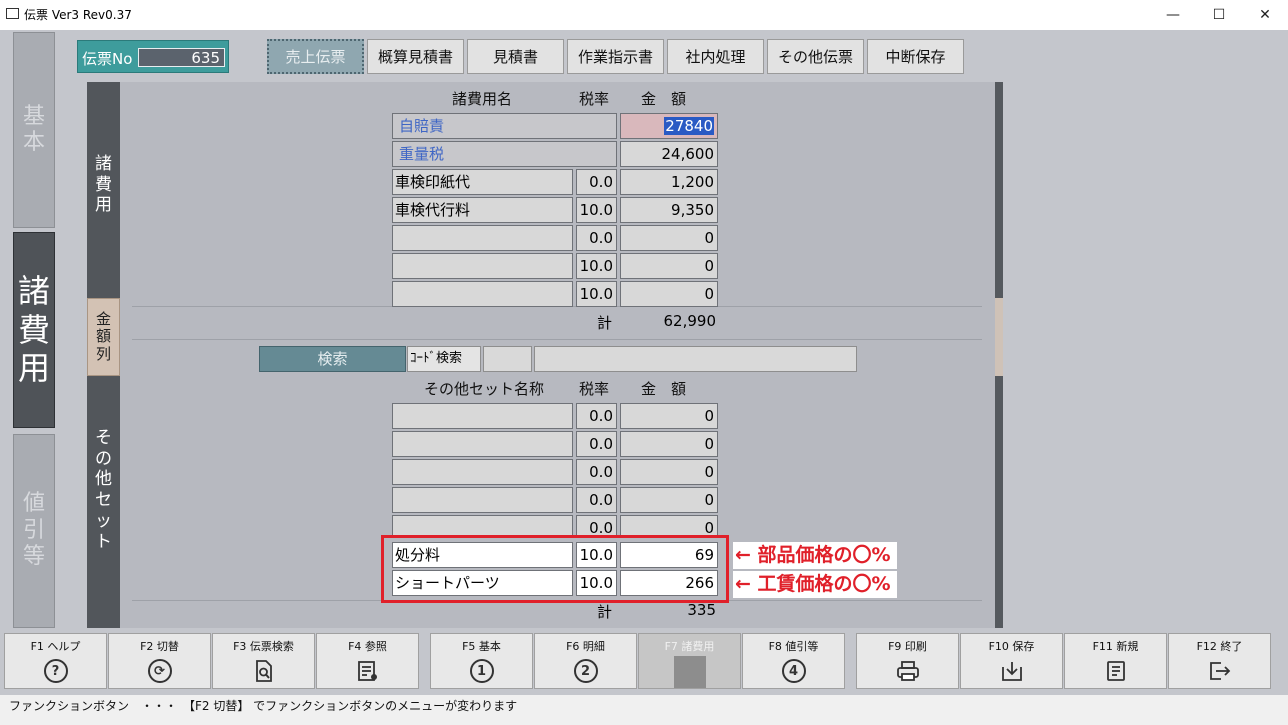  Describe the element at coordinates (34, 330) in the screenshot. I see `left-tab-shohi: 諸費用` at that location.